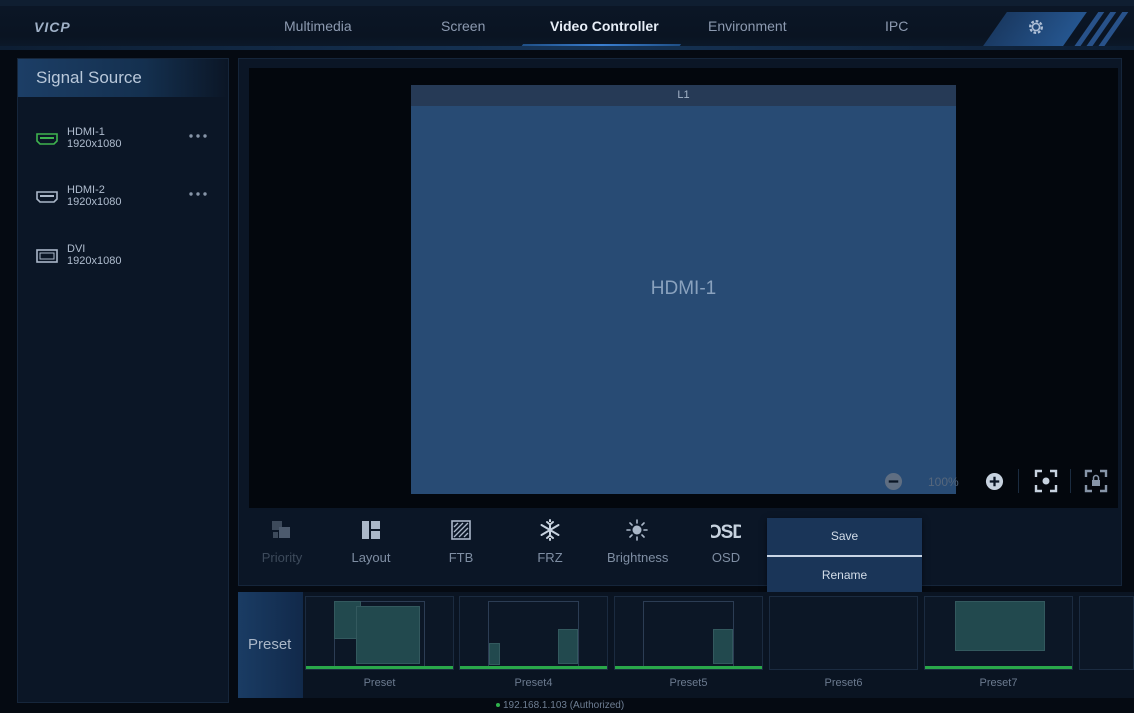 The image size is (1134, 713). I want to click on layer-source-label: HDMI-1, so click(683, 288).